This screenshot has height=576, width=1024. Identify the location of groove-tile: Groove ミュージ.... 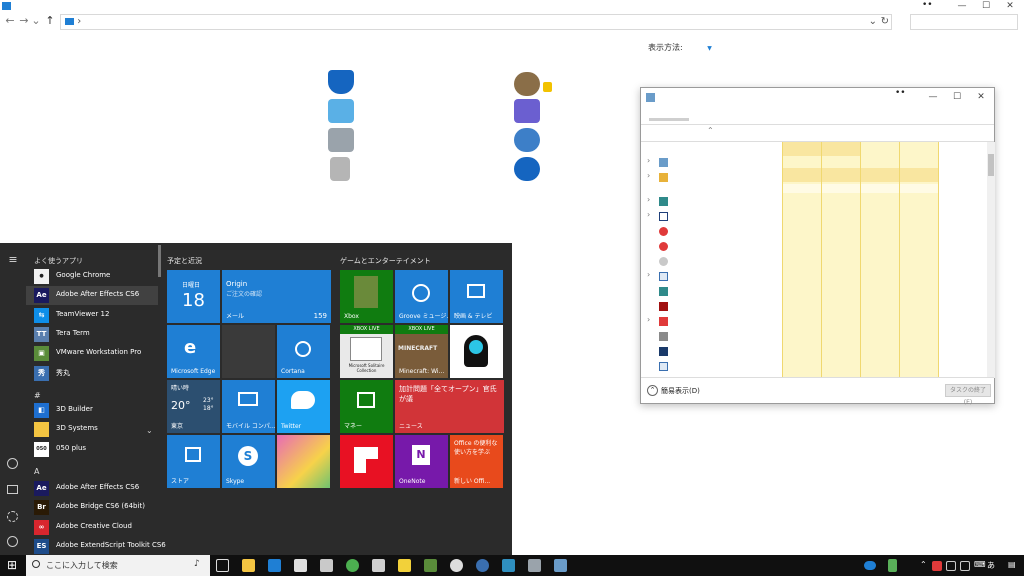
(421, 296).